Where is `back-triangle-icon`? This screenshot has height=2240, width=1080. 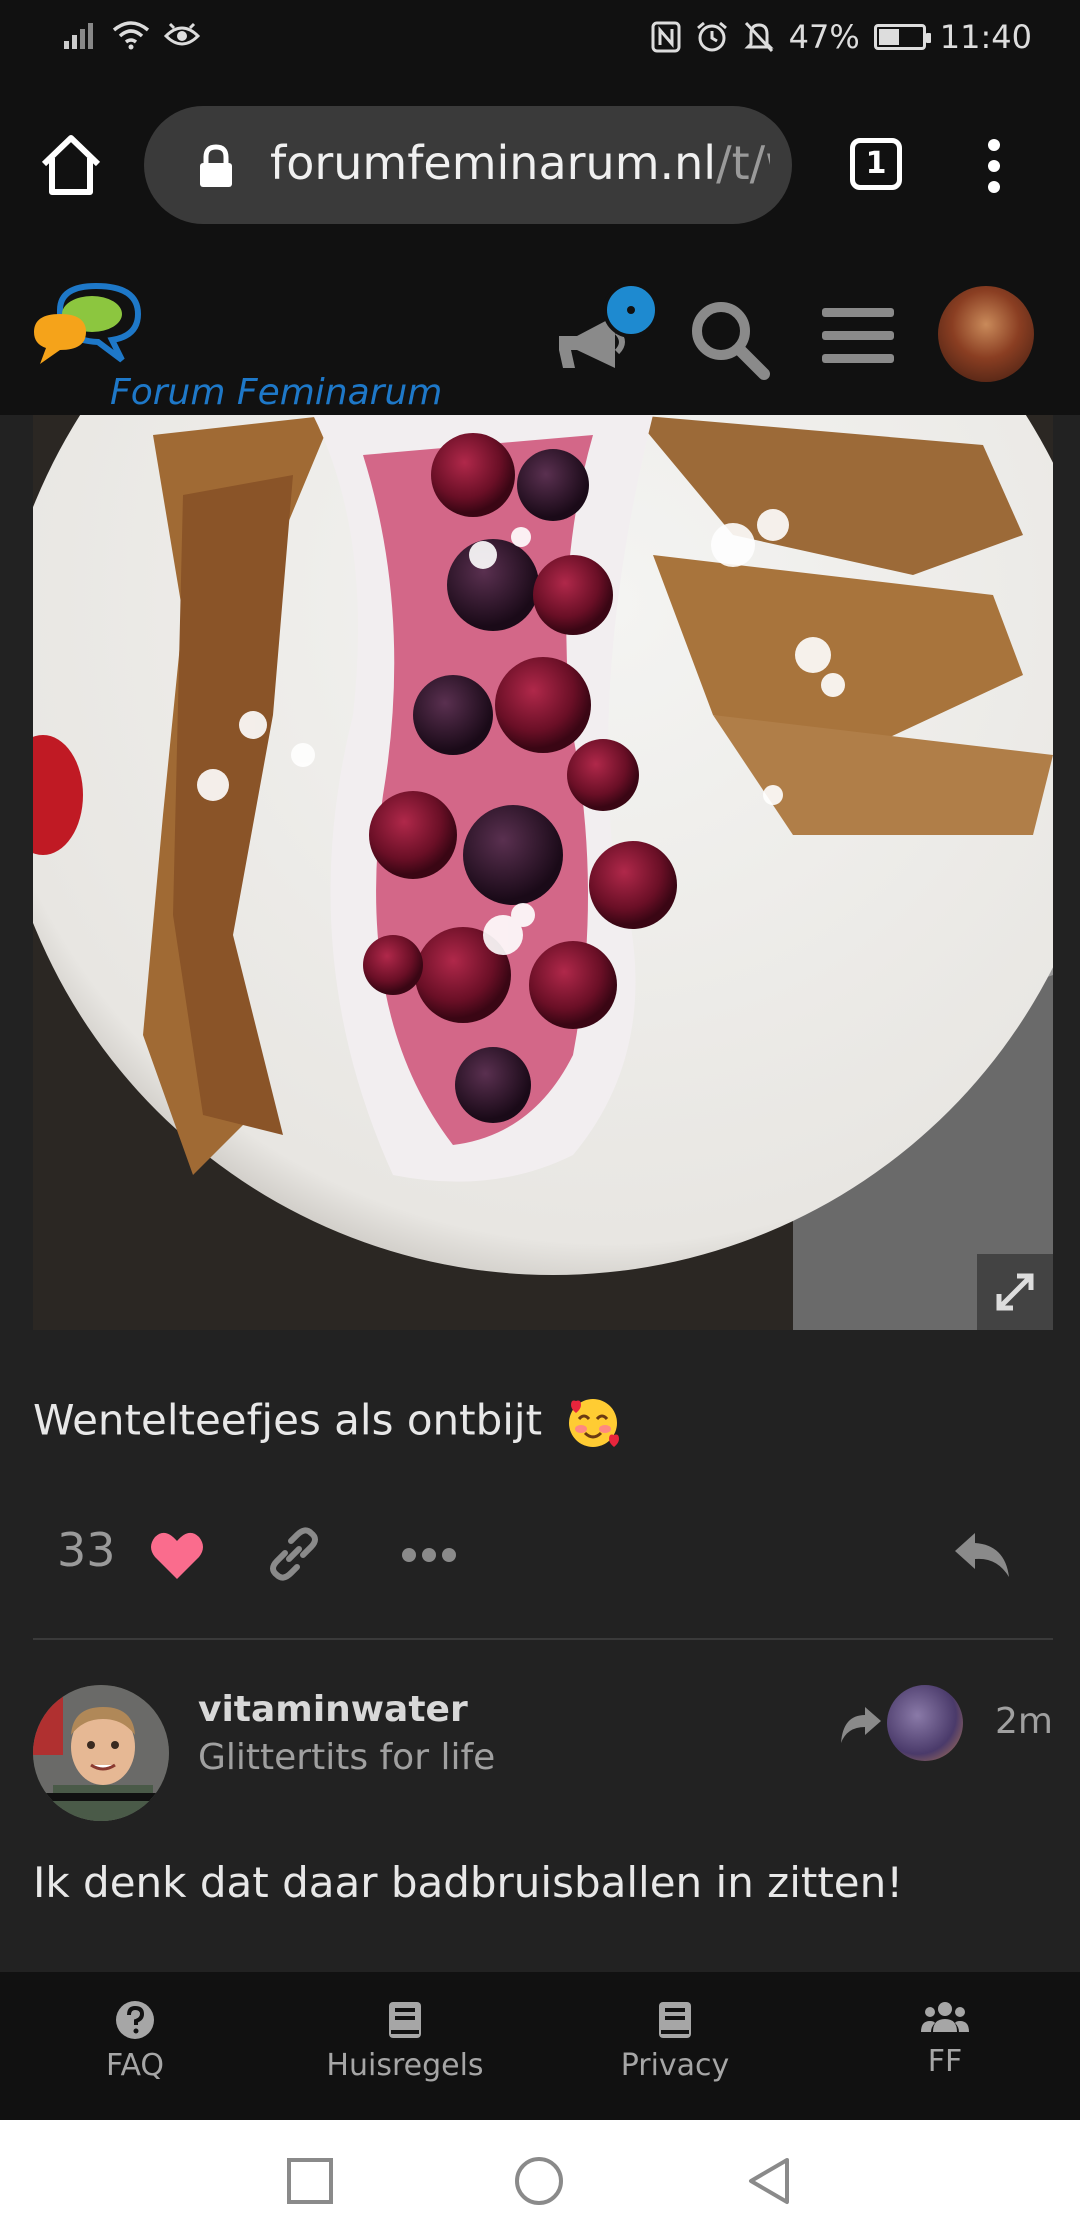
back-triangle-icon is located at coordinates (770, 2181).